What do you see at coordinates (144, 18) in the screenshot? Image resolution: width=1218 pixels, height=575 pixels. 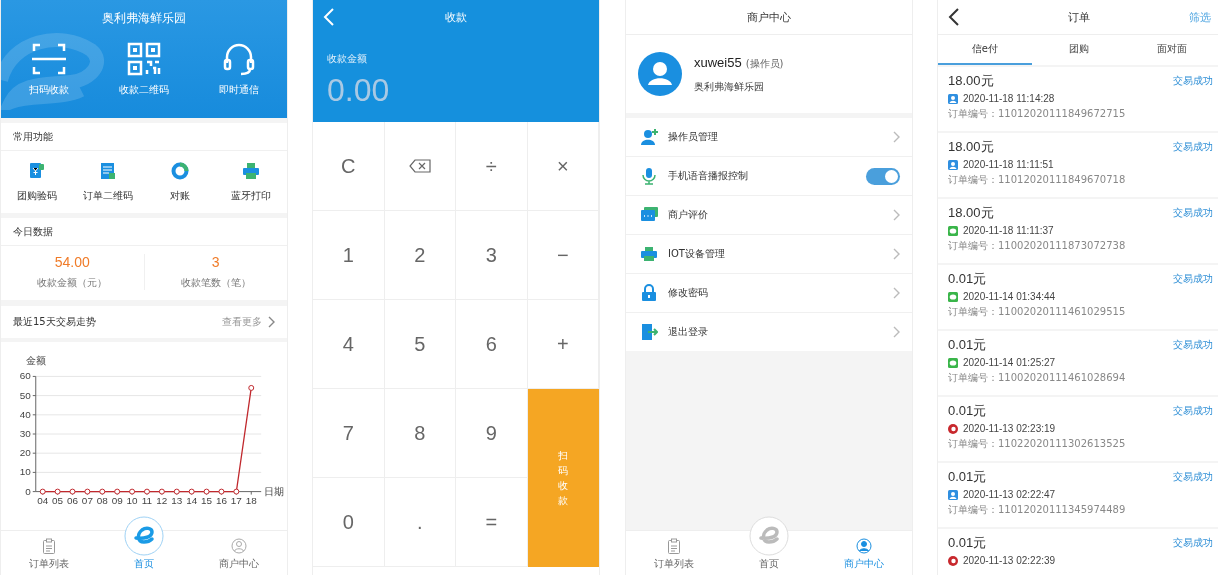 I see `page-title: 奥利弗海鲜乐园` at bounding box center [144, 18].